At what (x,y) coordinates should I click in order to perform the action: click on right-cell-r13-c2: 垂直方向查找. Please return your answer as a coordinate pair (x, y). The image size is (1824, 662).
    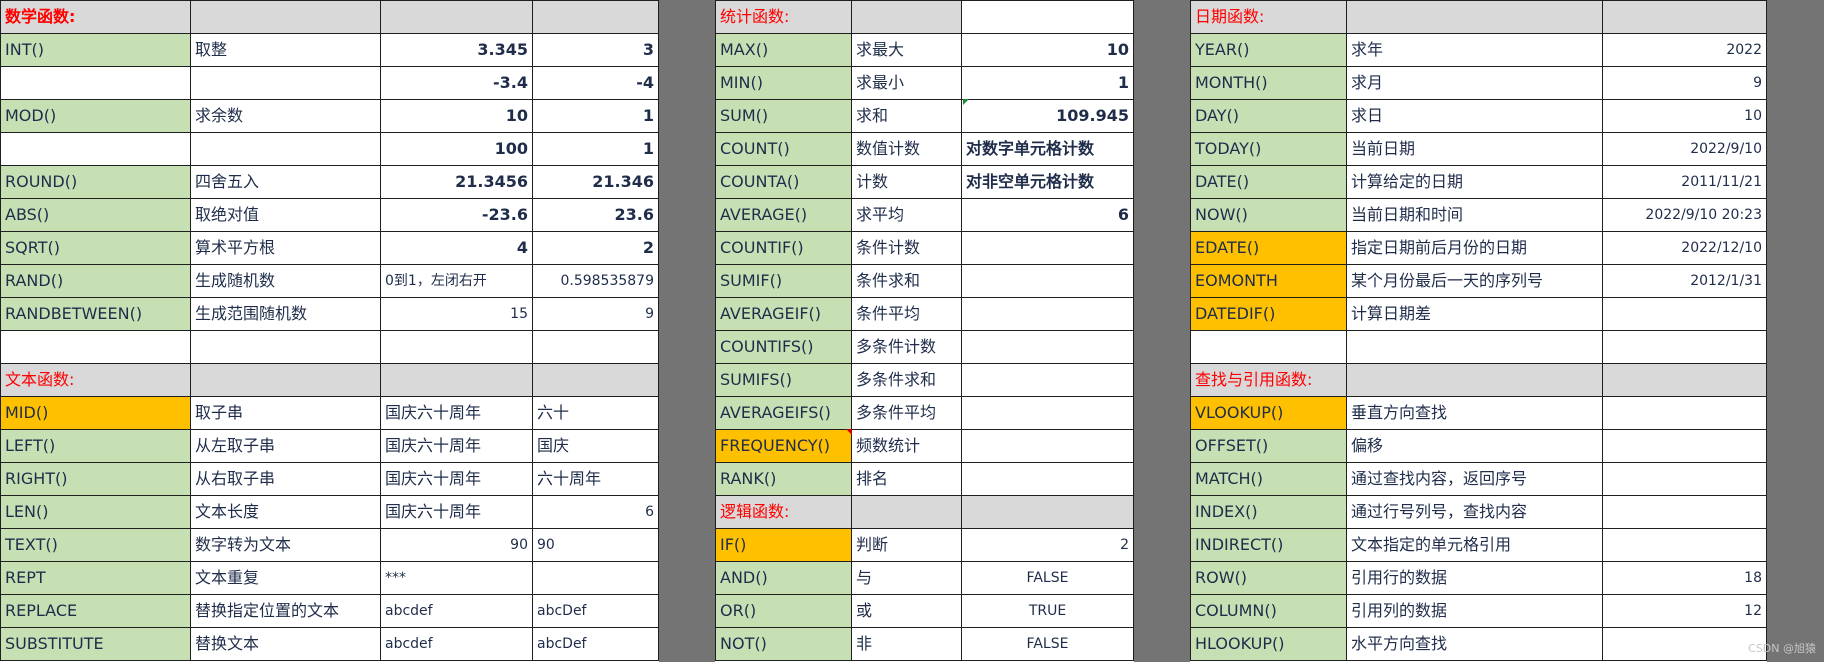
    Looking at the image, I should click on (1474, 413).